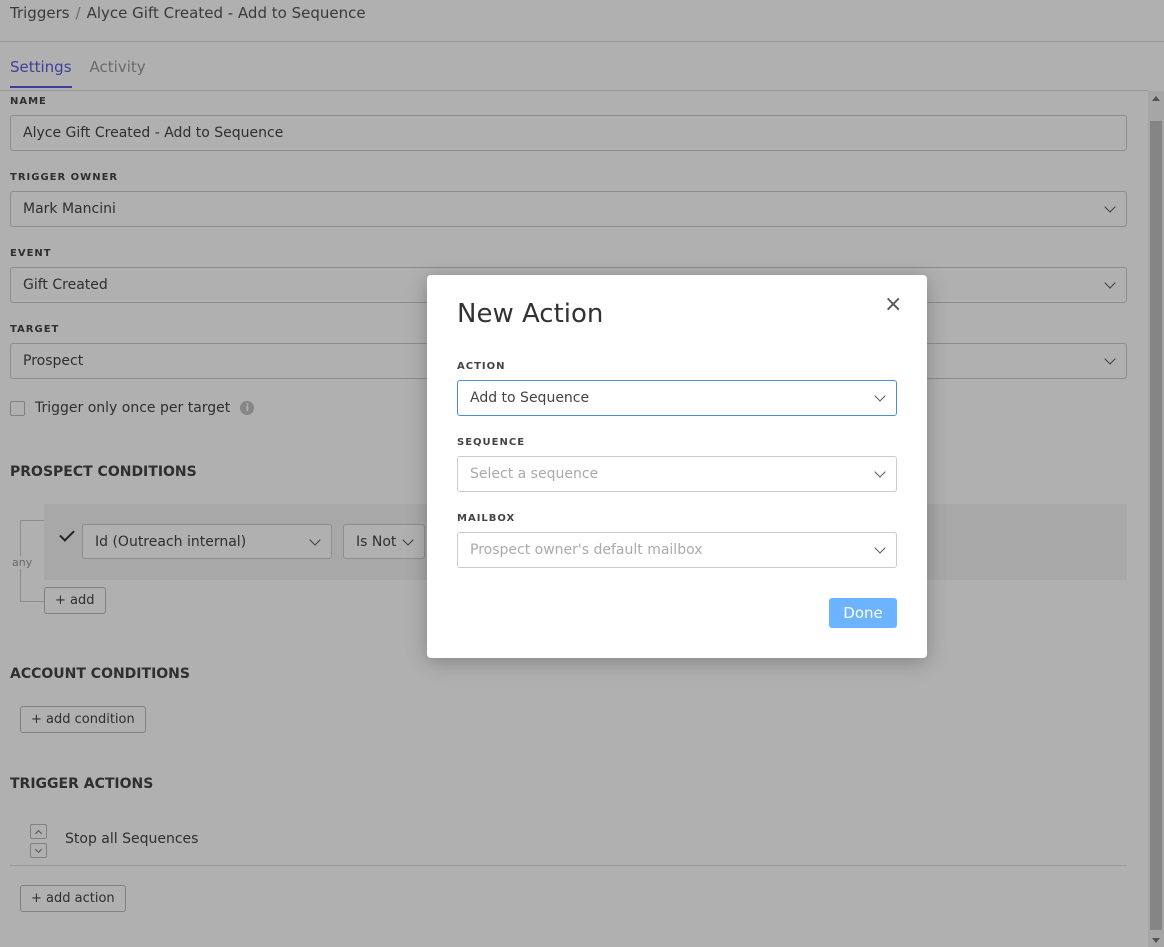 The image size is (1164, 947). What do you see at coordinates (677, 474) in the screenshot?
I see `sequence-select: Select a sequence` at bounding box center [677, 474].